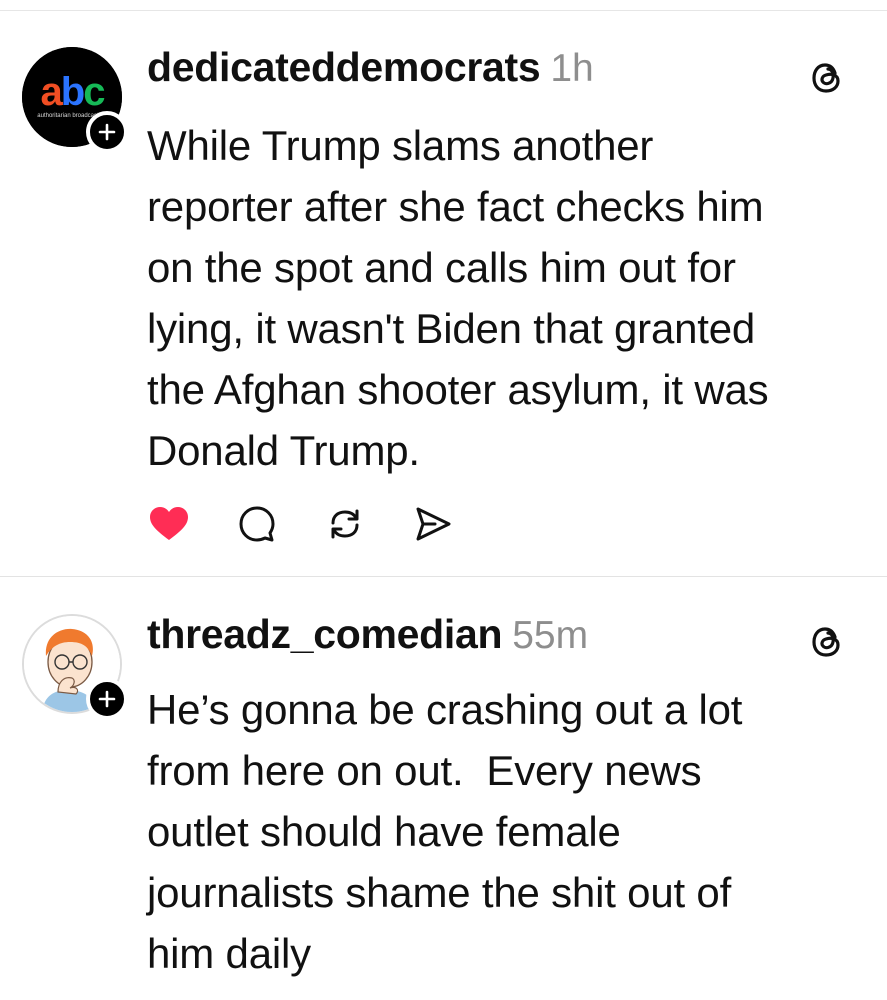  I want to click on username: dedicateddemocrats, so click(344, 67).